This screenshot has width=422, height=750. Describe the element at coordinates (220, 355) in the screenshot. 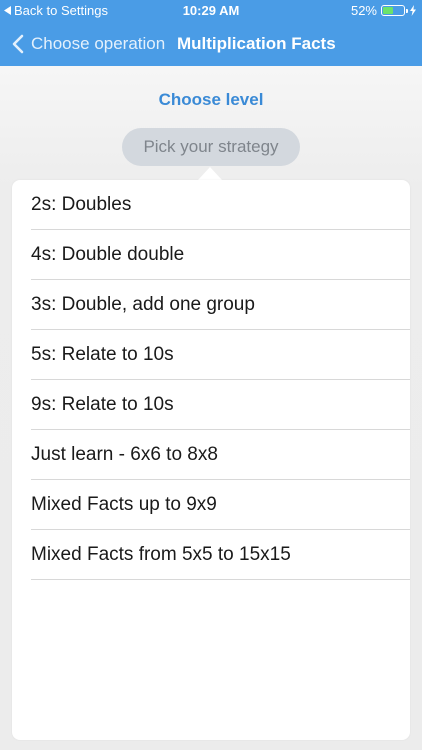

I see `strategy-option-5s-relate-10s: 5s: Relate to 10s` at that location.